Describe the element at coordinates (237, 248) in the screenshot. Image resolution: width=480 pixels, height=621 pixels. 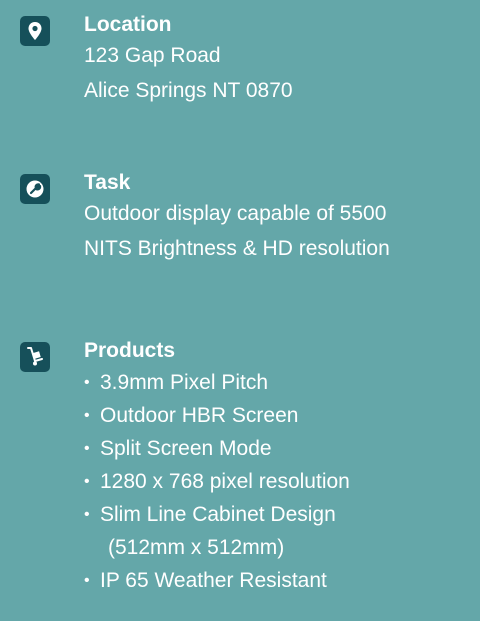
I see `task-description-line-2: NITS Brightness & HD resolution` at that location.